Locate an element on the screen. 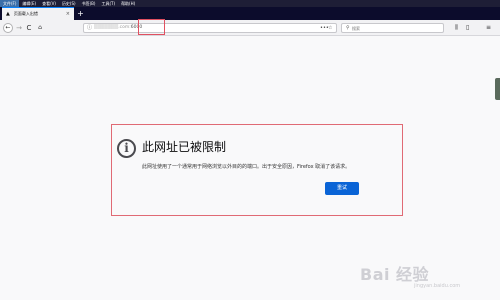 This screenshot has height=300, width=500. url-text: ▒▒▒▒▒▒▒.com:6000 is located at coordinates (118, 28).